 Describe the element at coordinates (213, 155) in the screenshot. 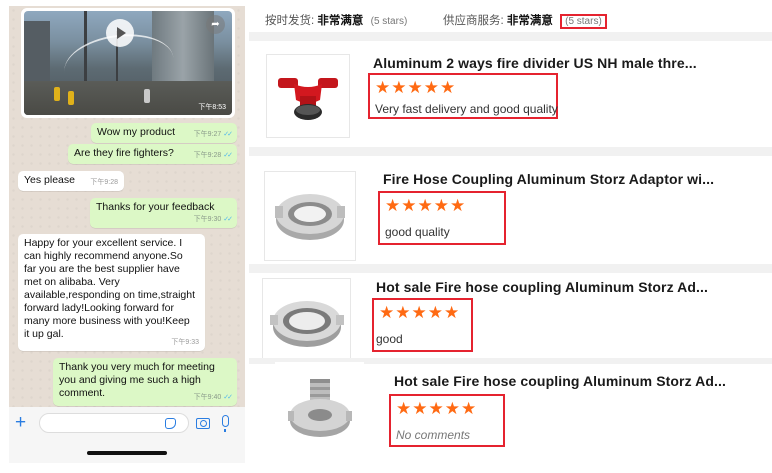

I see `message-time: 下午9:28 ✓✓` at that location.